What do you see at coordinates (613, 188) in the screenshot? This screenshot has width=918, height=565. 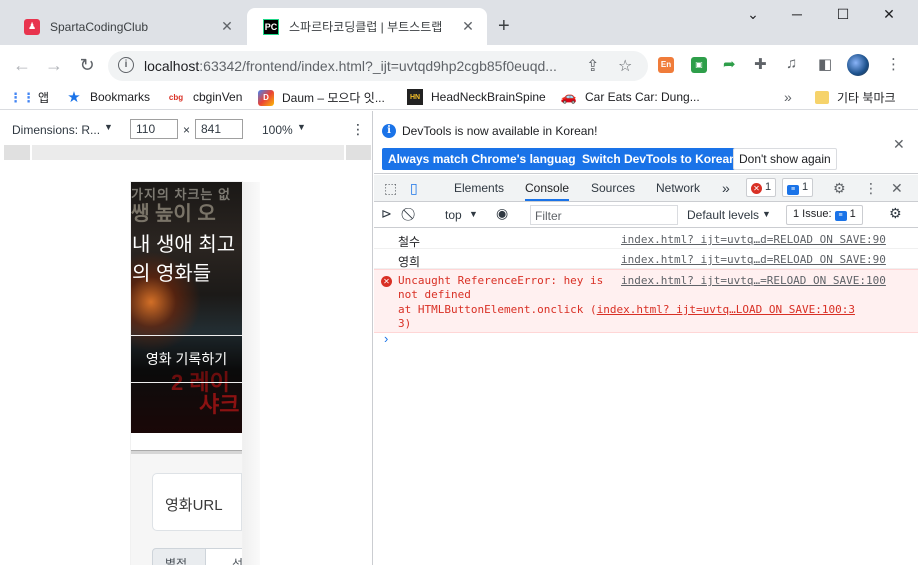 I see `tab-sources: Sources` at bounding box center [613, 188].